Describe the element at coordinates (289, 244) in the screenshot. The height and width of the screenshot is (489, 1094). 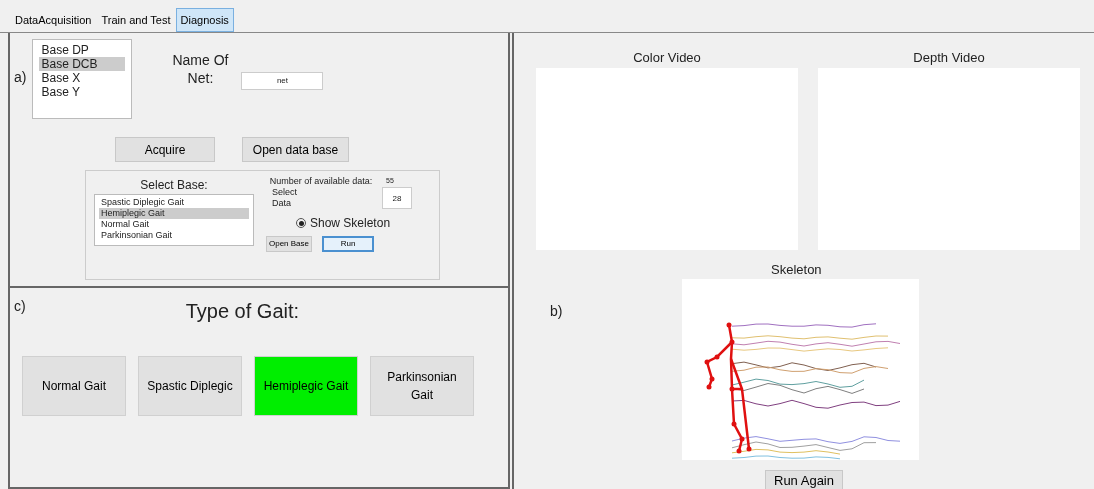
I see `open-base-button: Open Base` at that location.